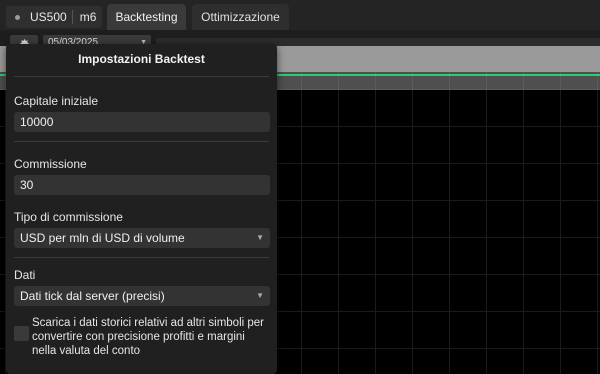  I want to click on symbol-divider, so click(72, 17).